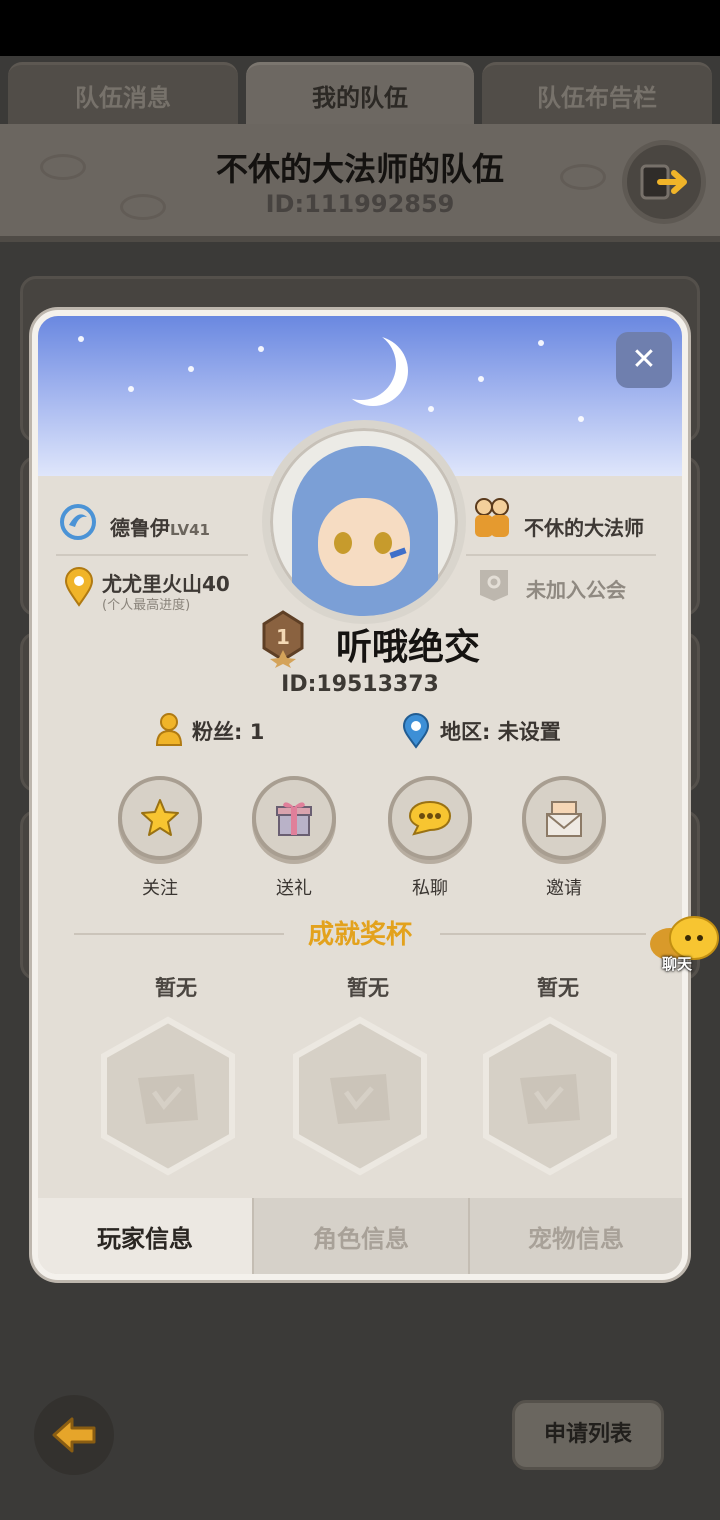 The image size is (720, 1520). I want to click on team-owner-name: 不休的大法师, so click(584, 528).